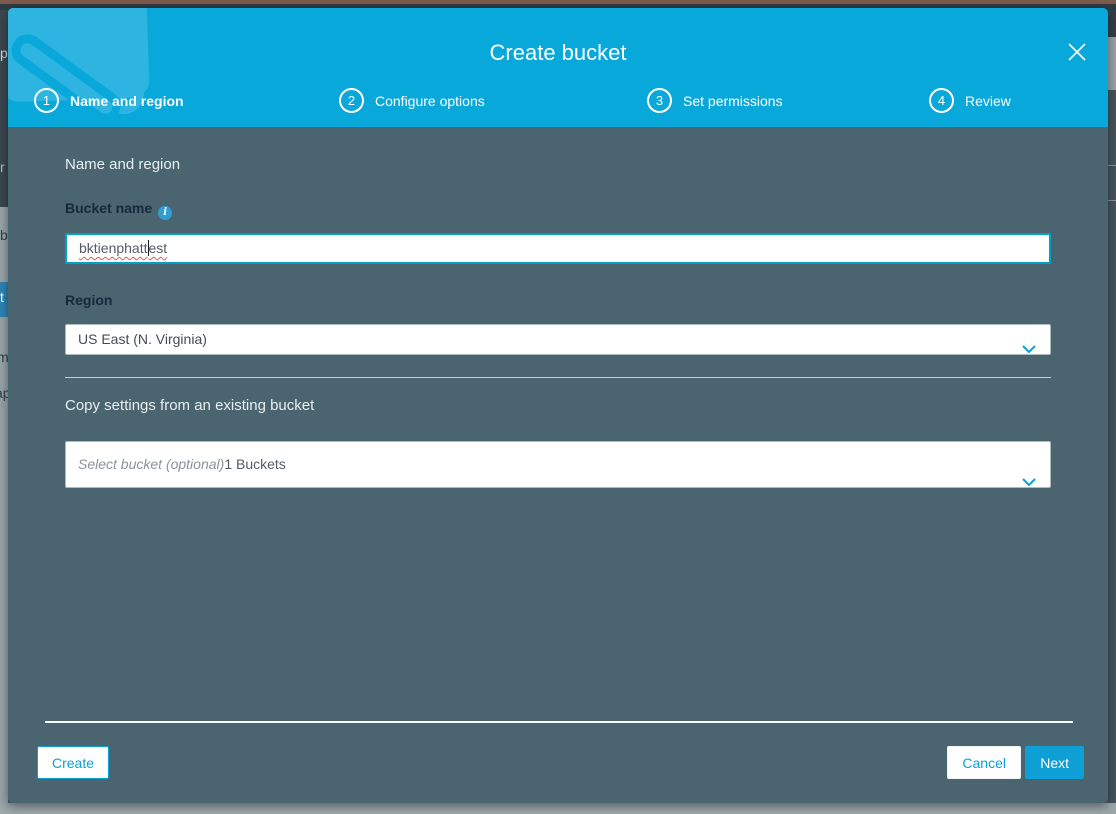 The width and height of the screenshot is (1116, 814). I want to click on close-icon, so click(1077, 53).